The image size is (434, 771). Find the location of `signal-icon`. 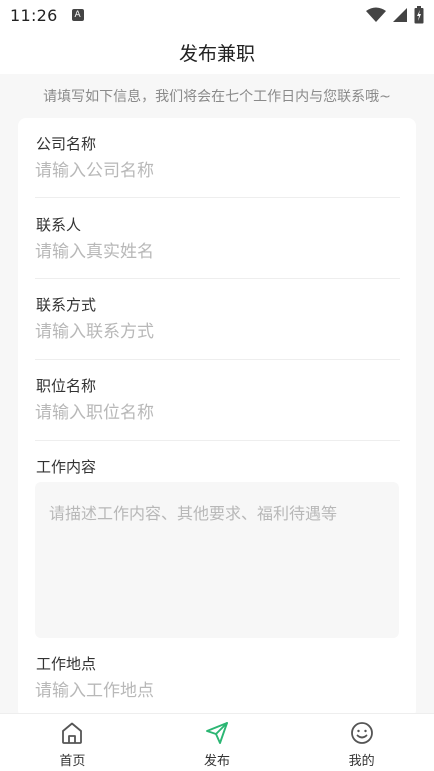

signal-icon is located at coordinates (400, 15).